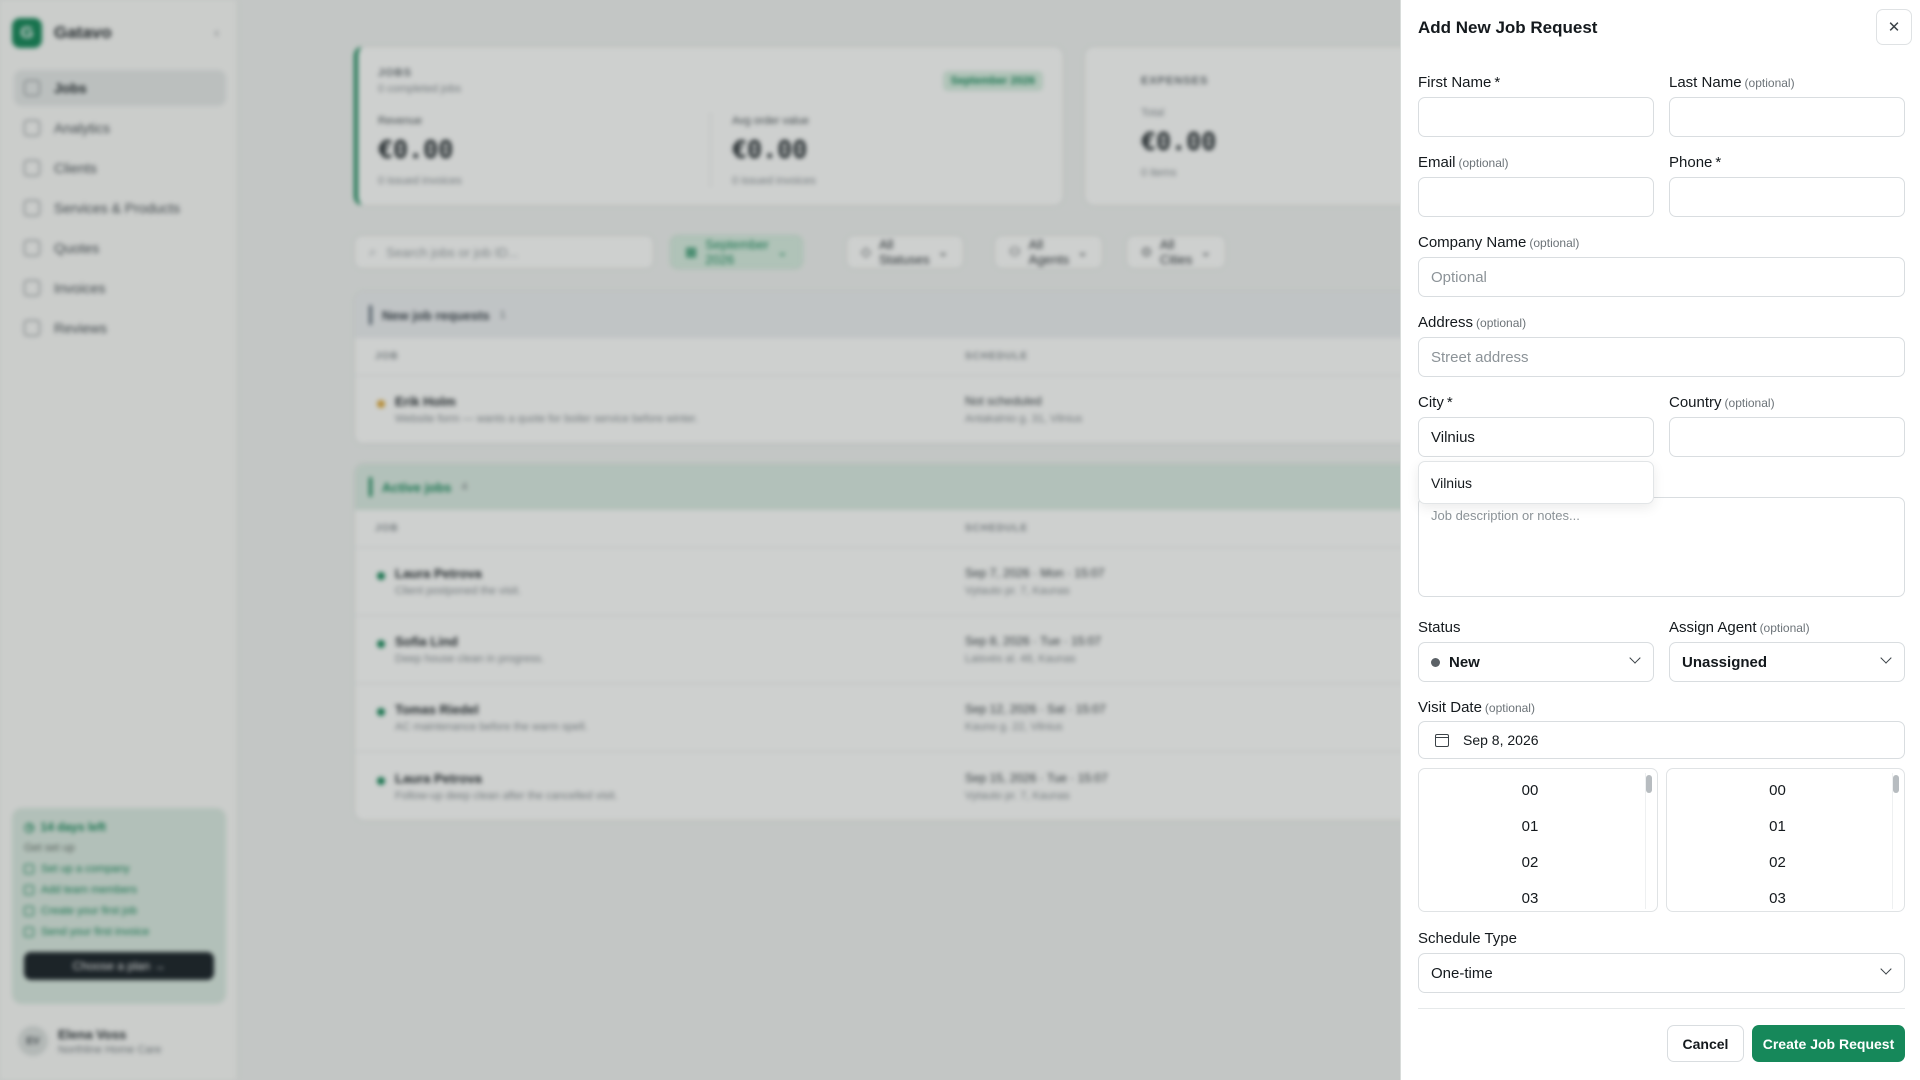 The width and height of the screenshot is (1920, 1080). Describe the element at coordinates (1787, 117) in the screenshot. I see `last-name-field` at that location.